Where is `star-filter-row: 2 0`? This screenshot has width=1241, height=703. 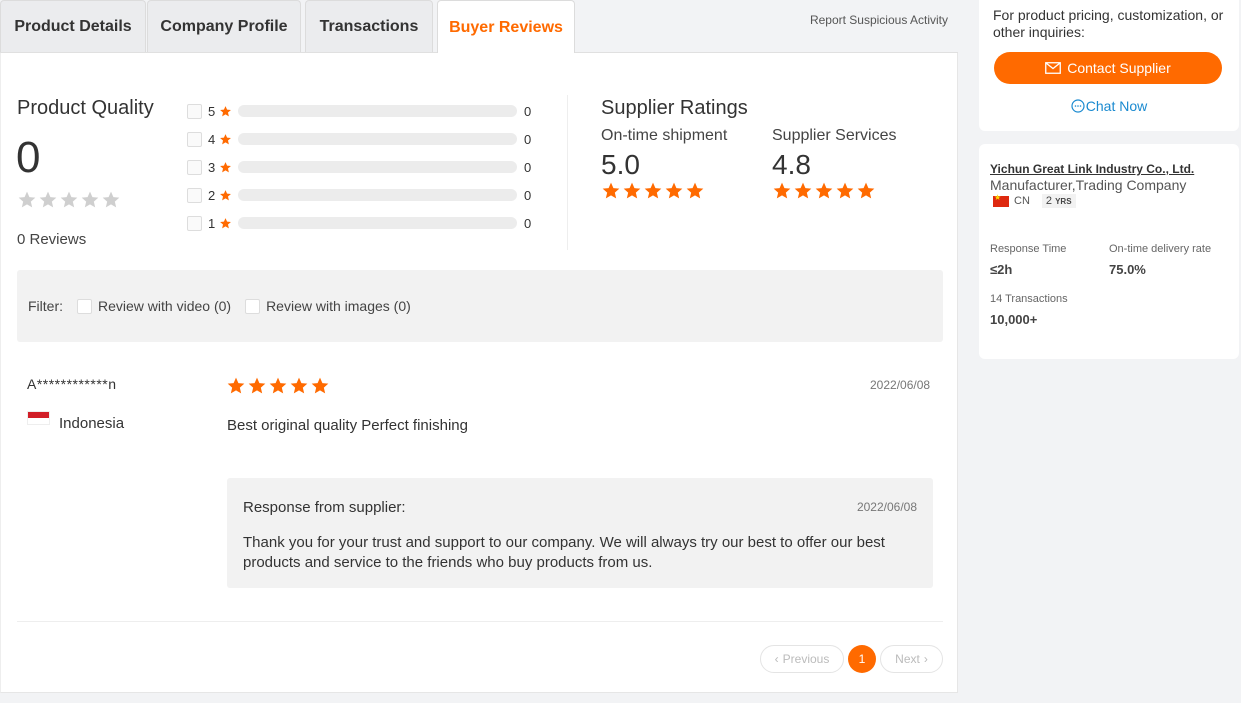 star-filter-row: 2 0 is located at coordinates (359, 195).